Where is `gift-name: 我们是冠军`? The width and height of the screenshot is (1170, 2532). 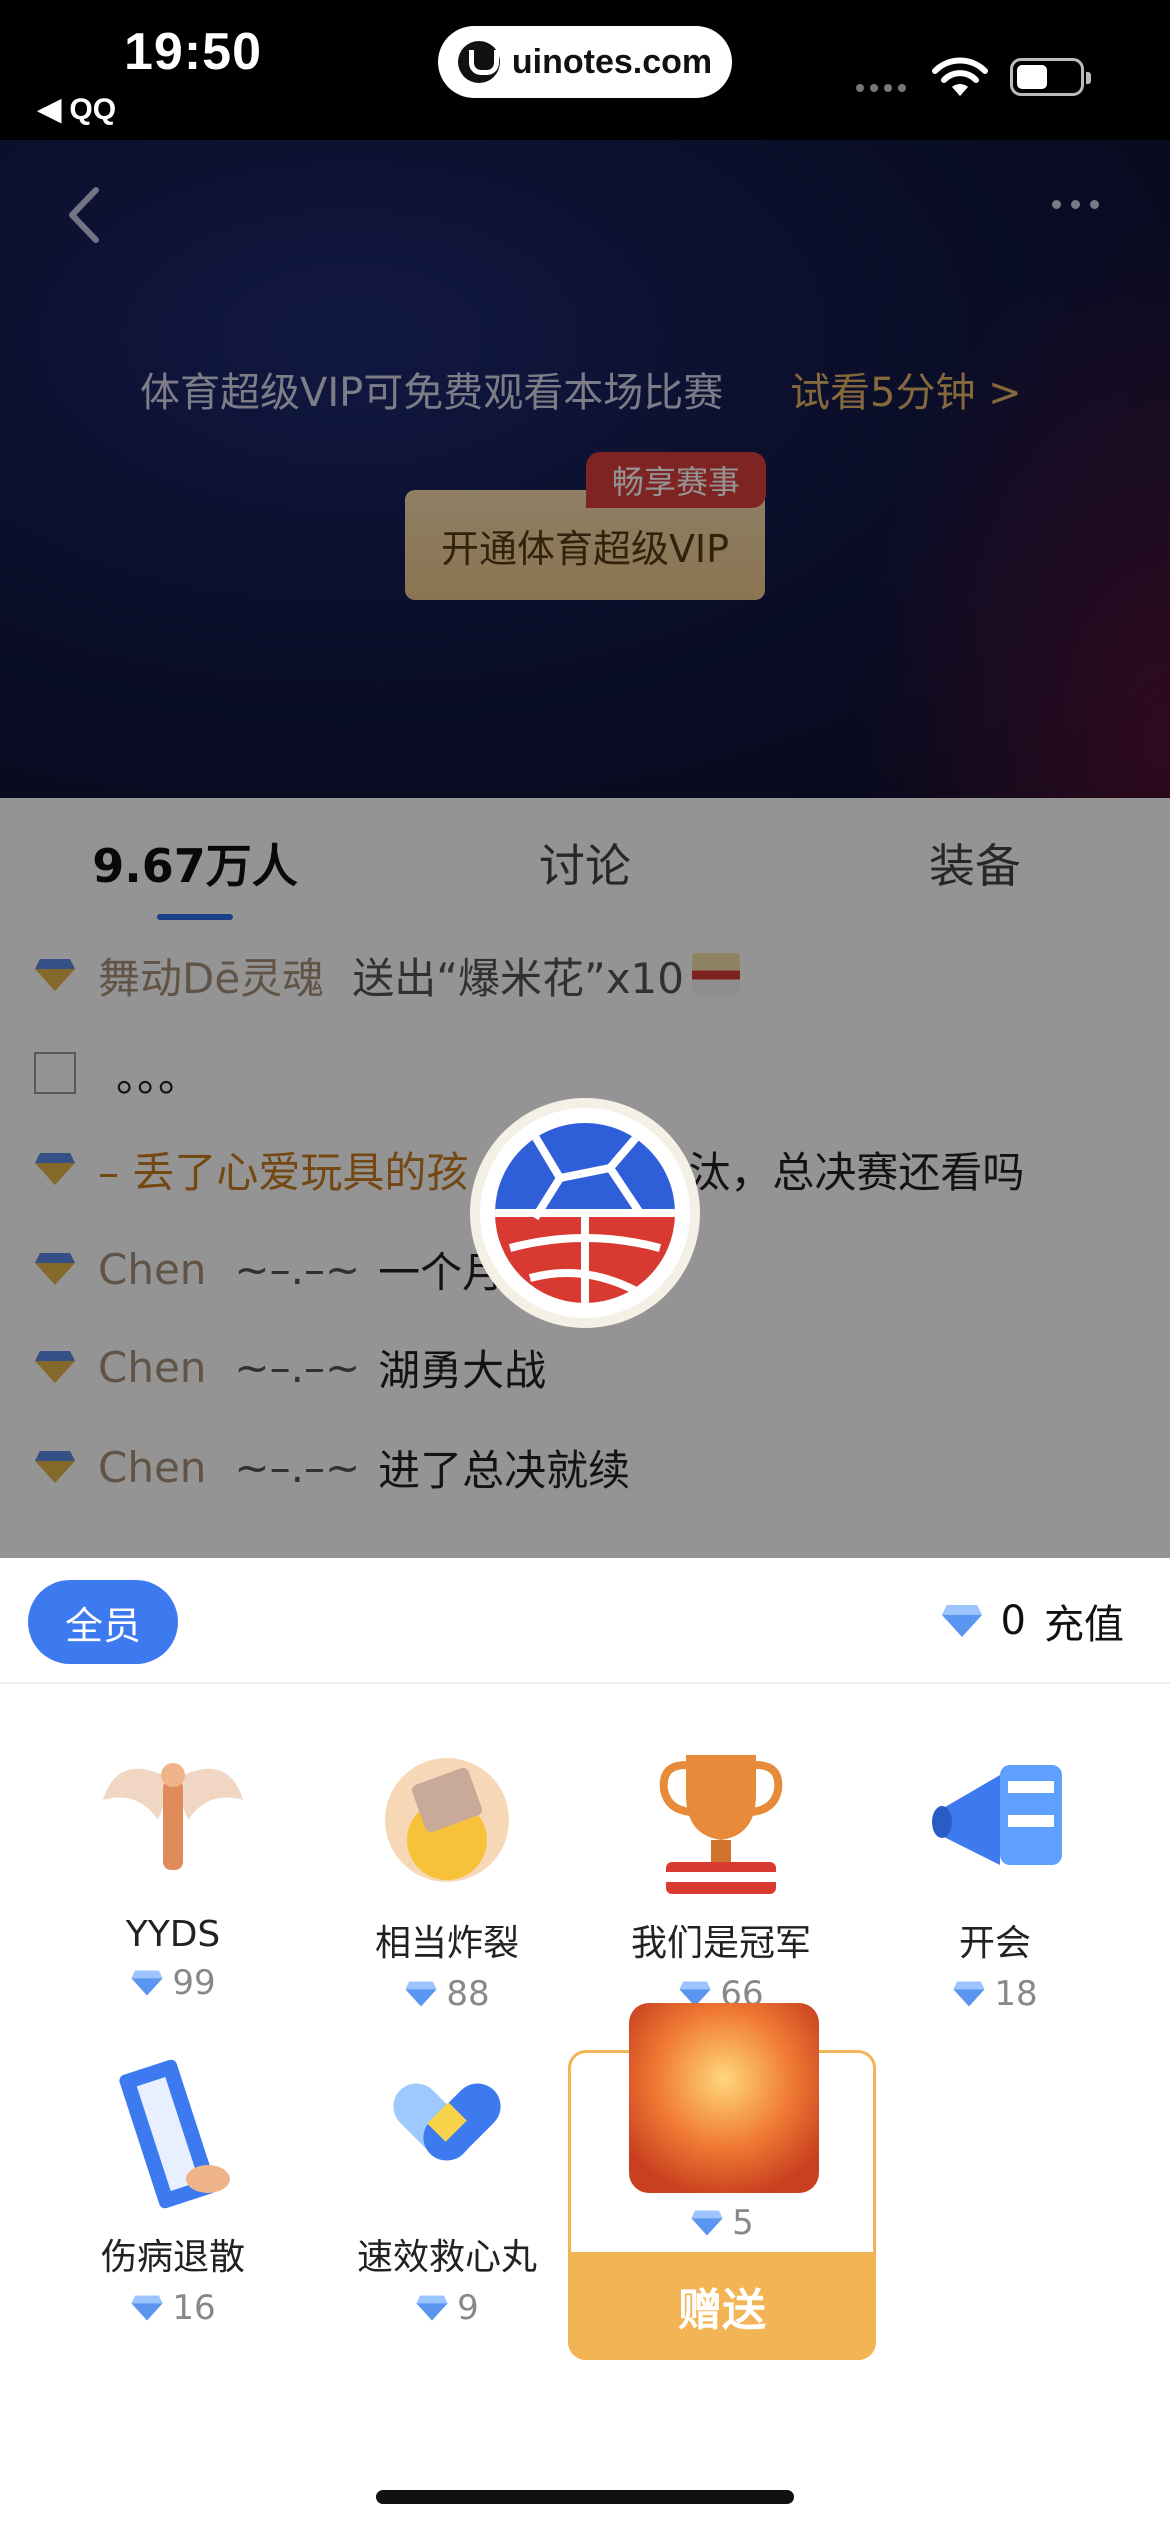 gift-name: 我们是冠军 is located at coordinates (720, 1943).